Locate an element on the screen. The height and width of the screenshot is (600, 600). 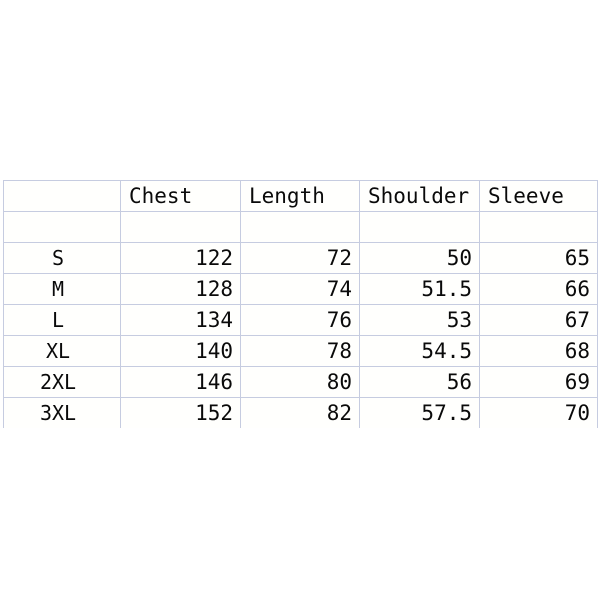
cell-size: M is located at coordinates (62, 289).